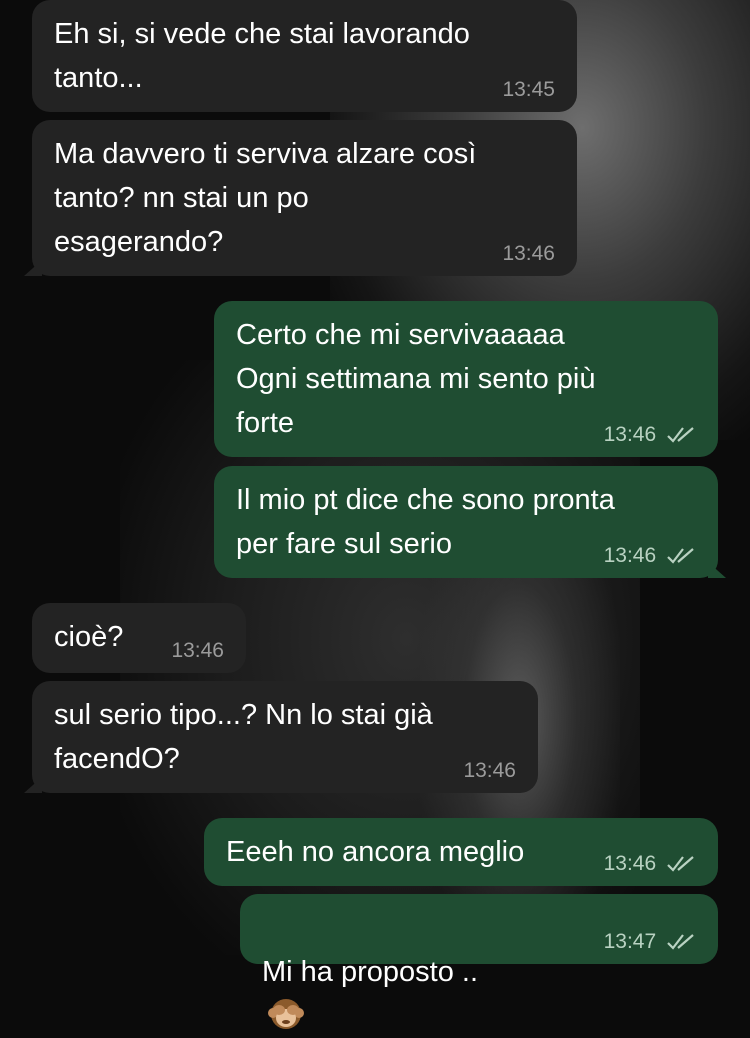  What do you see at coordinates (461, 852) in the screenshot?
I see `outgoing-message: Eeeh no ancora meglio 13:46` at bounding box center [461, 852].